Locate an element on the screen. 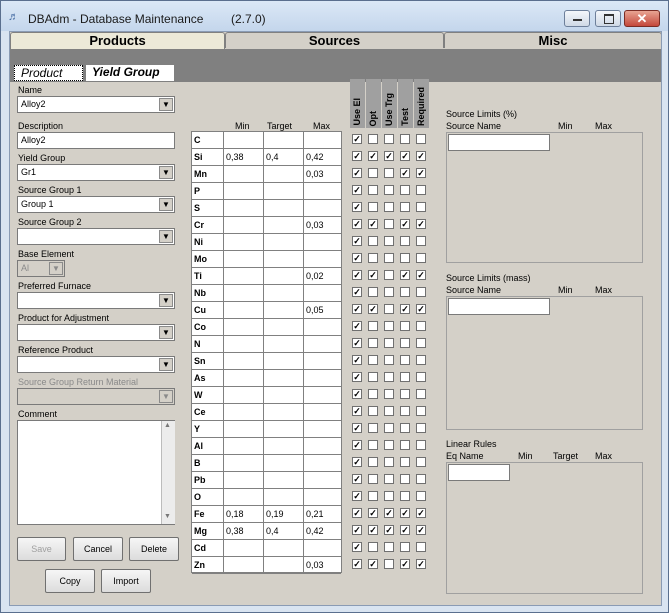  tab-products: Products is located at coordinates (117, 40).